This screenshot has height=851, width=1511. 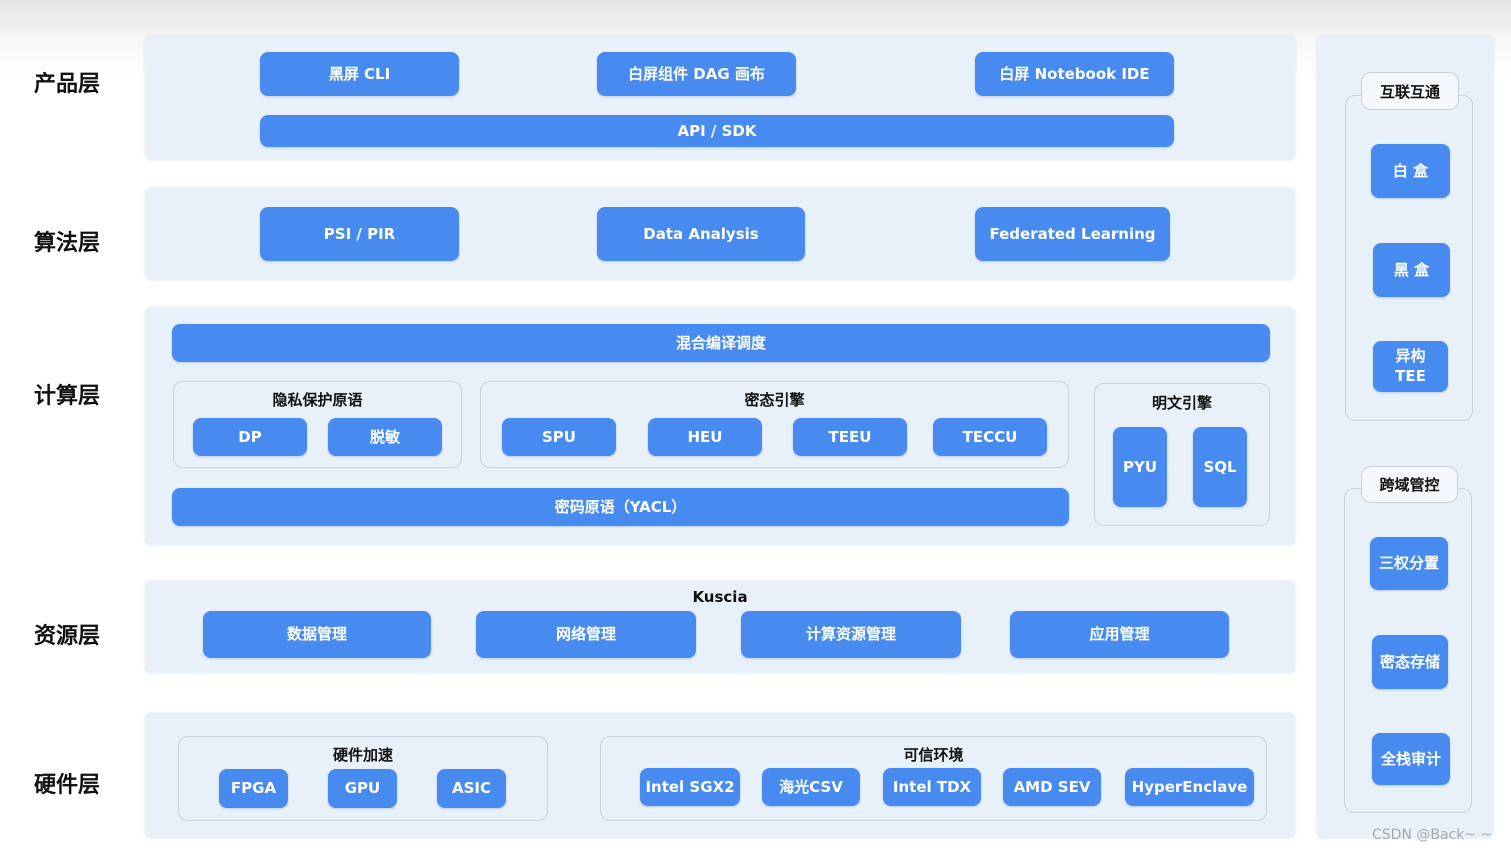 I want to click on teccu-button: TECCU, so click(x=990, y=437).